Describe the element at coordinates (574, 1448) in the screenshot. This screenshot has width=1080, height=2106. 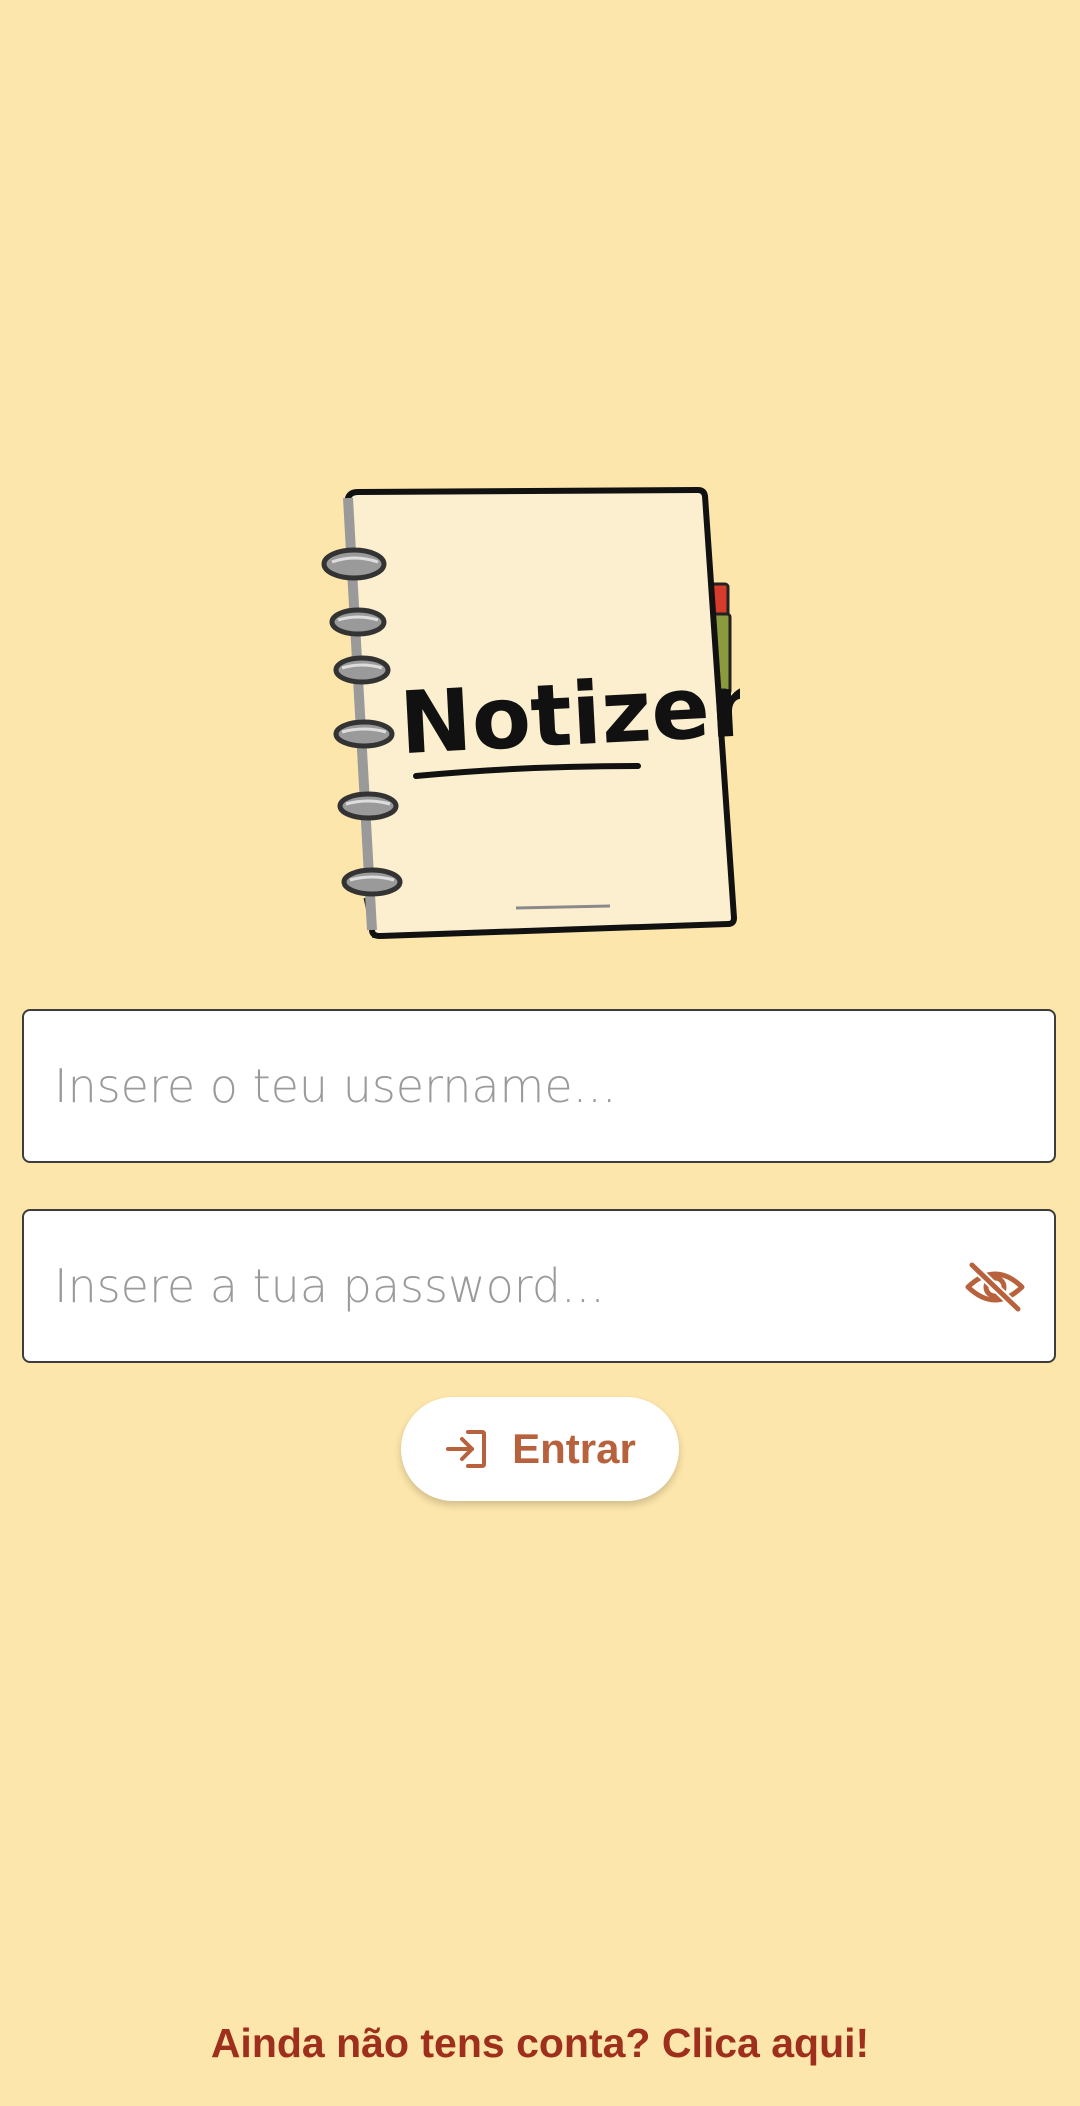
I see `login-button-label: Entrar` at that location.